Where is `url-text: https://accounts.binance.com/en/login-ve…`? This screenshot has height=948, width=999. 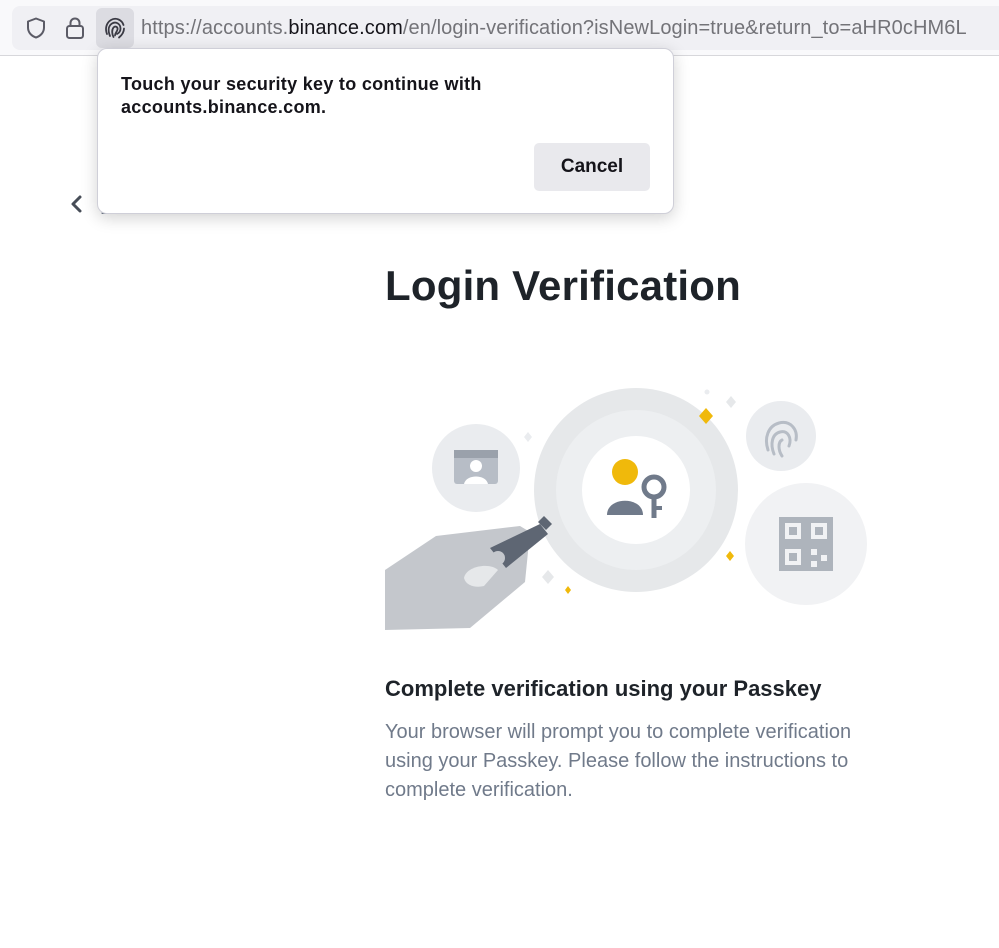
url-text: https://accounts.binance.com/en/login-ve… is located at coordinates (554, 28).